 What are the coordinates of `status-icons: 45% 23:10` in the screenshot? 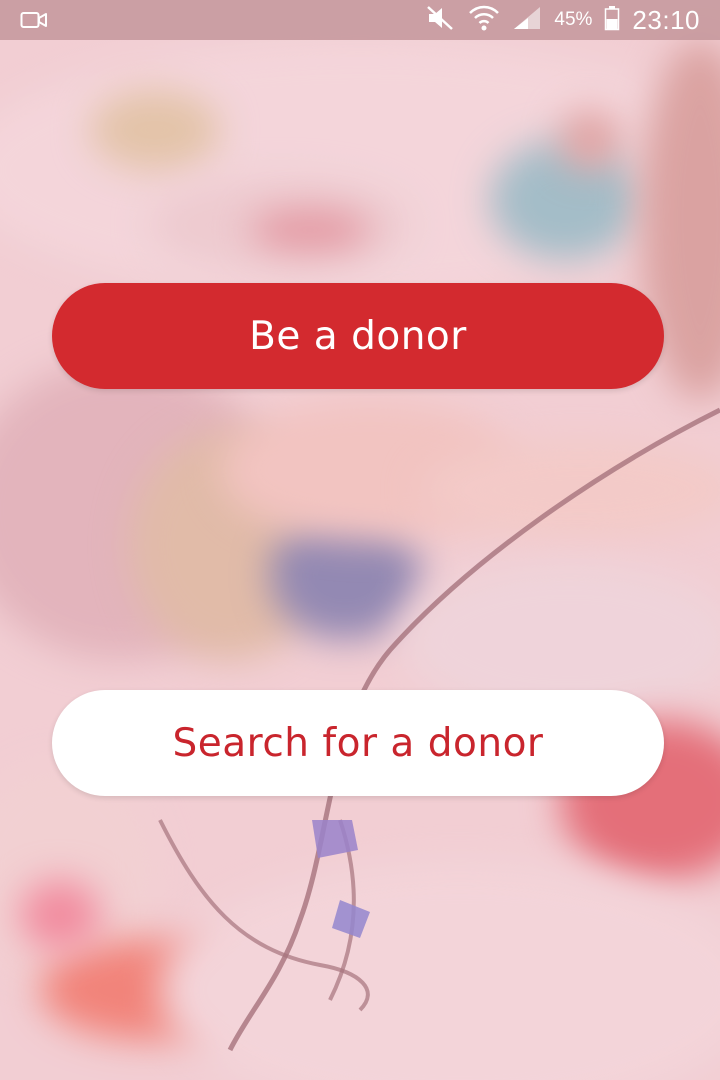 It's located at (563, 20).